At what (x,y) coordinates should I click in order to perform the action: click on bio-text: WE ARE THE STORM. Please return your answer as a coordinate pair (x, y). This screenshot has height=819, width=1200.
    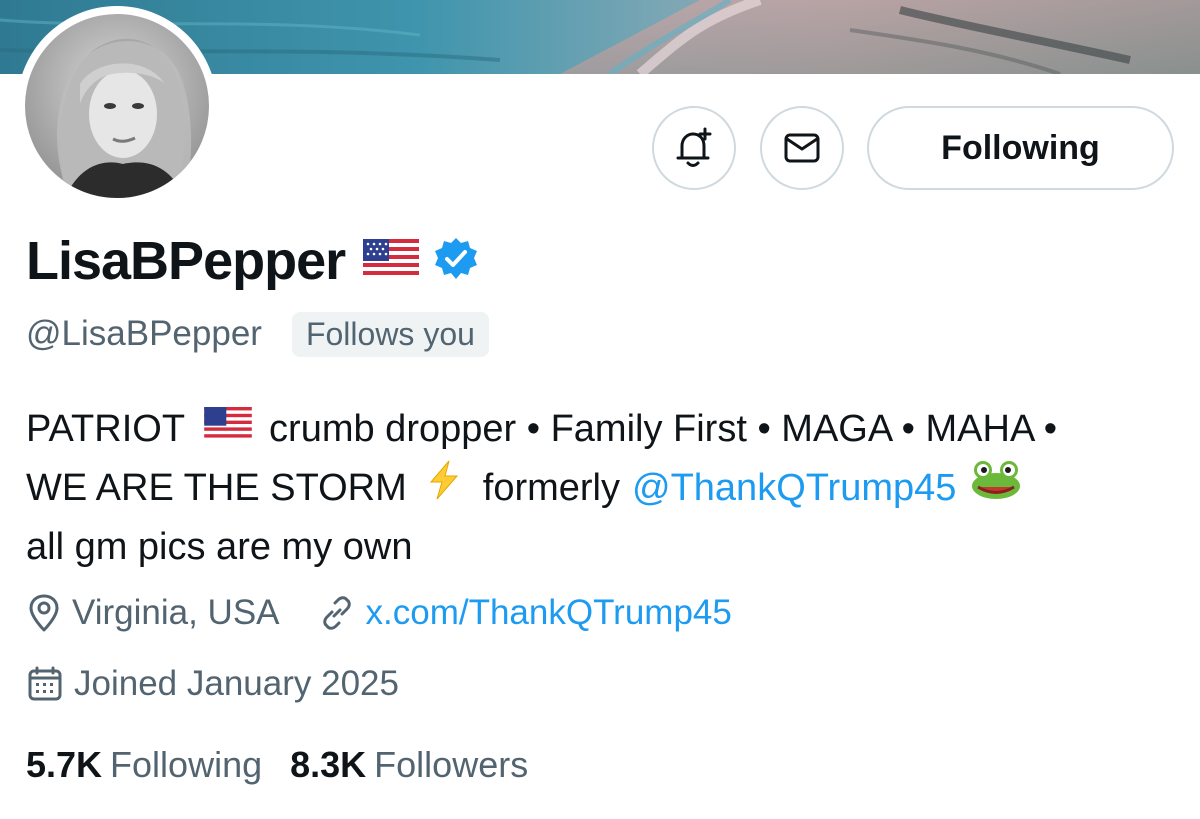
    Looking at the image, I should click on (216, 488).